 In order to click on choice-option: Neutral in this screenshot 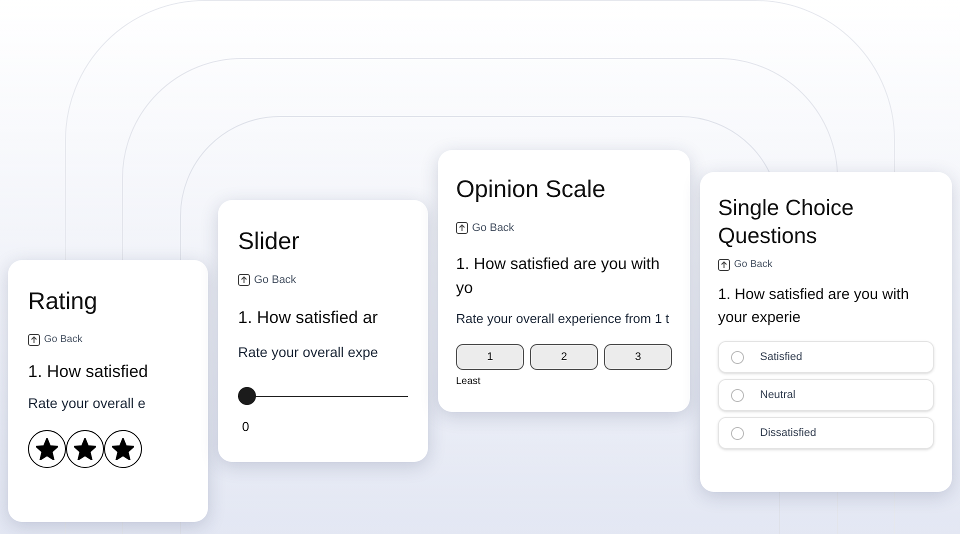, I will do `click(826, 395)`.